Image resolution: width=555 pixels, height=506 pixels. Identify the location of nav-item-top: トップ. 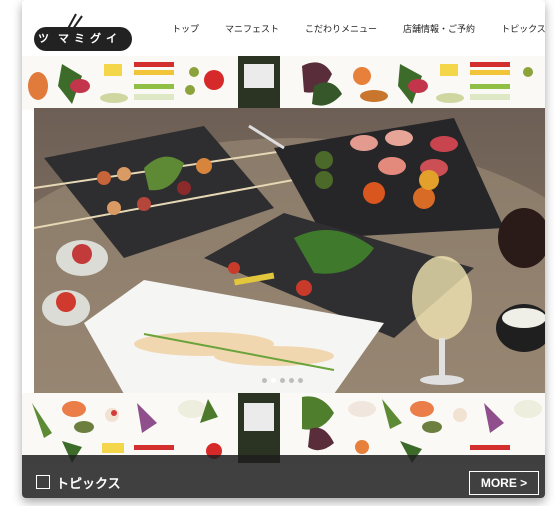
(185, 28).